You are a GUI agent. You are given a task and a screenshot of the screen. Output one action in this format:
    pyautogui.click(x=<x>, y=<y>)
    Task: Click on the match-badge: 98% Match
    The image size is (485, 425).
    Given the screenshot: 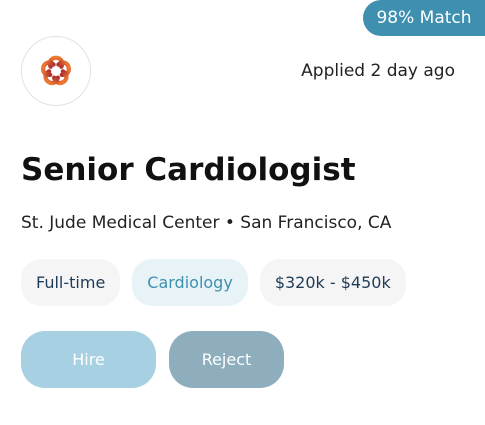 What is the action you would take?
    pyautogui.click(x=424, y=18)
    